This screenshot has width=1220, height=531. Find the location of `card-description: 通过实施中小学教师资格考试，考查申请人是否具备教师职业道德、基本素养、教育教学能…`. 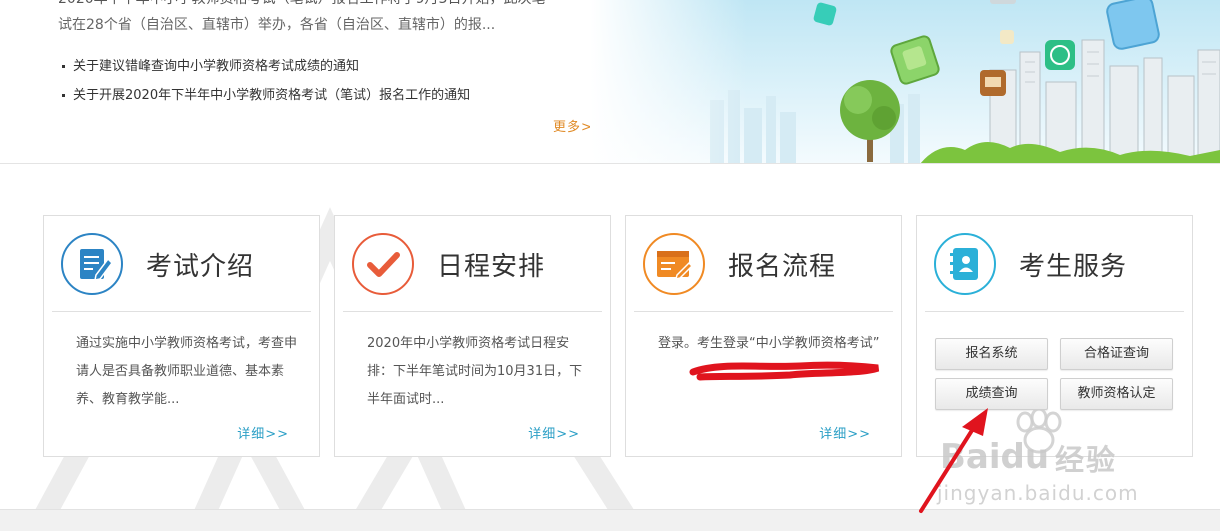

card-description: 通过实施中小学教师资格考试，考查申请人是否具备教师职业道德、基本素养、教育教学能… is located at coordinates (187, 371).